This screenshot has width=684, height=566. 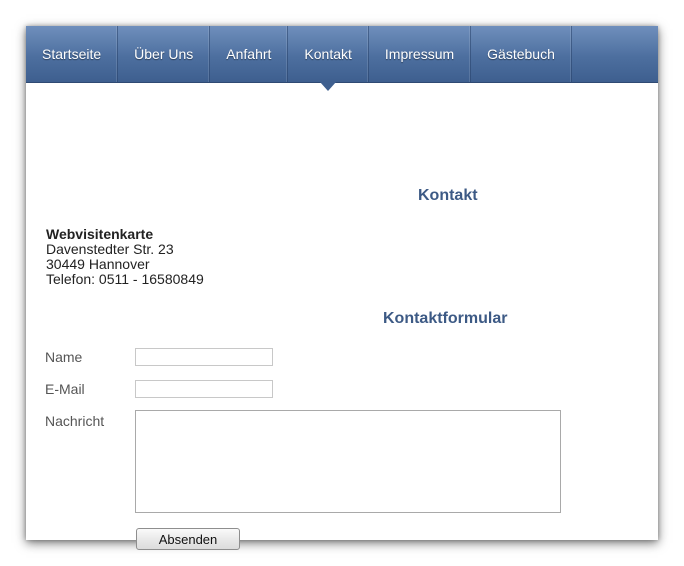 What do you see at coordinates (445, 318) in the screenshot?
I see `contact-form-heading: Kontaktformular` at bounding box center [445, 318].